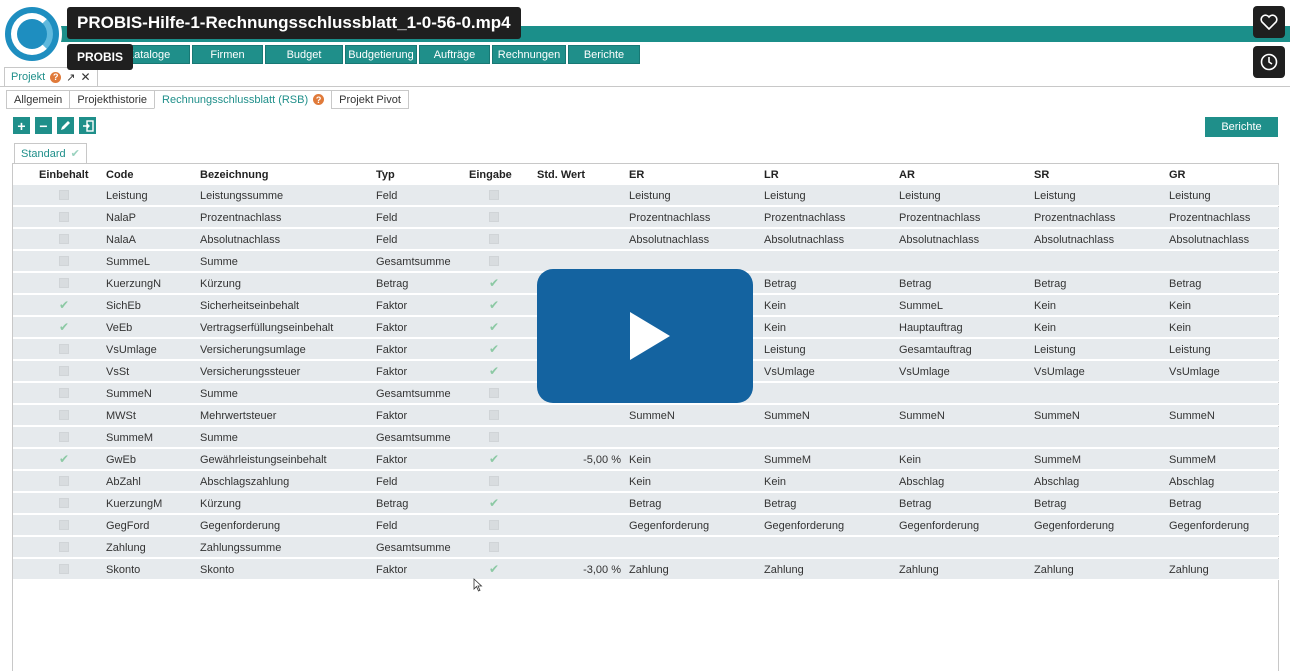 This screenshot has height=671, width=1290. I want to click on cell-std-wert: -3,00 %, so click(602, 570).